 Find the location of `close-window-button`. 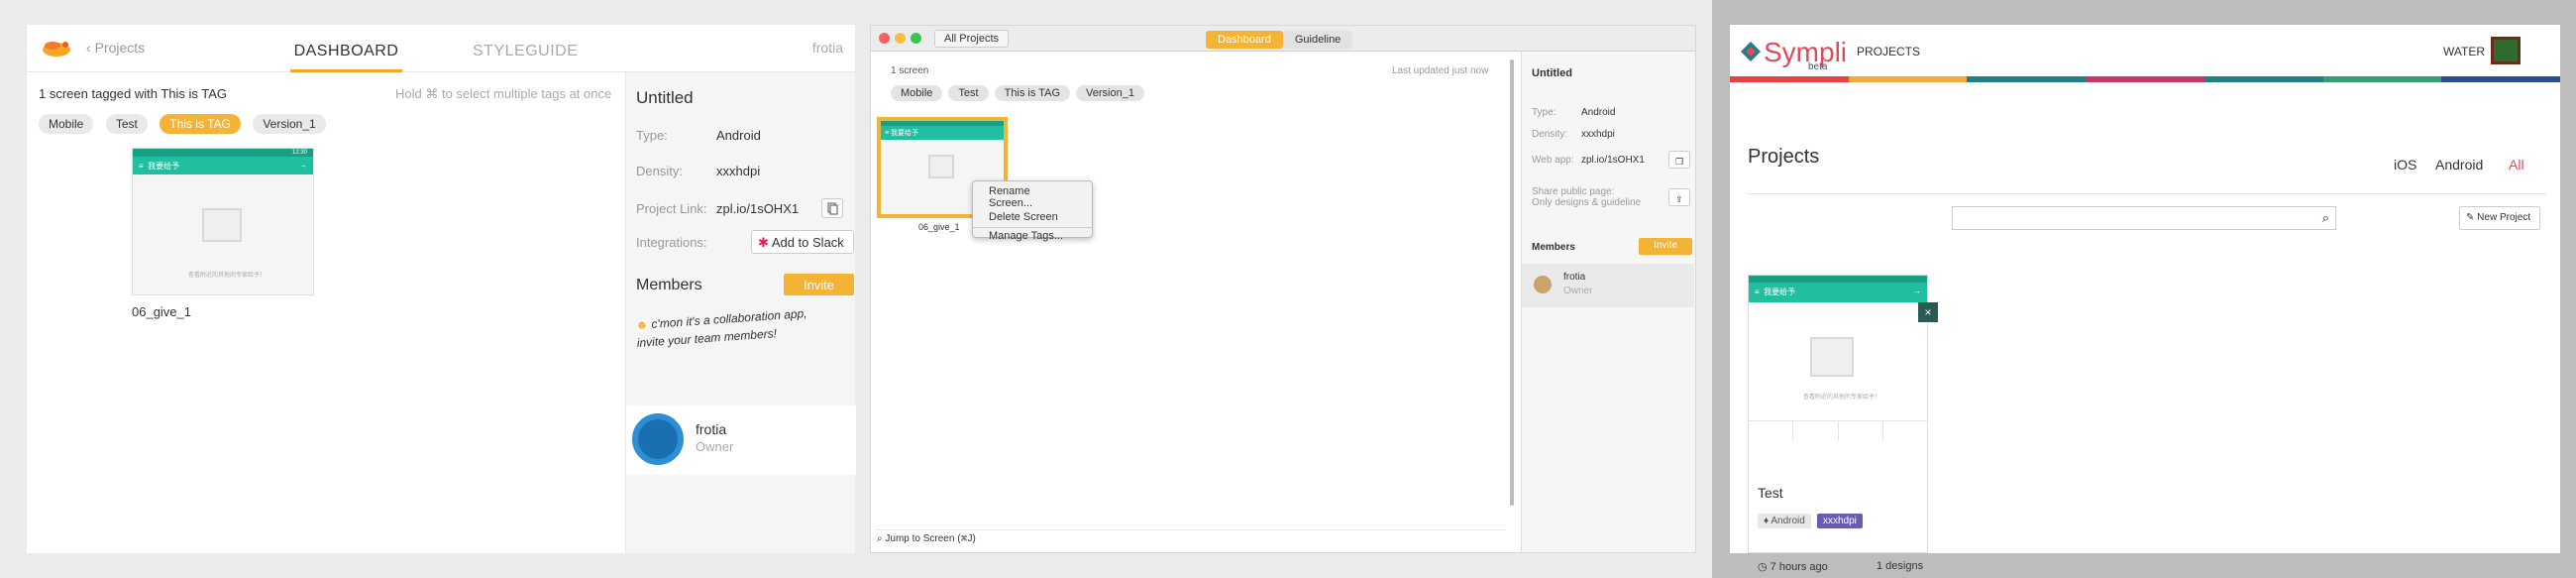

close-window-button is located at coordinates (884, 38).